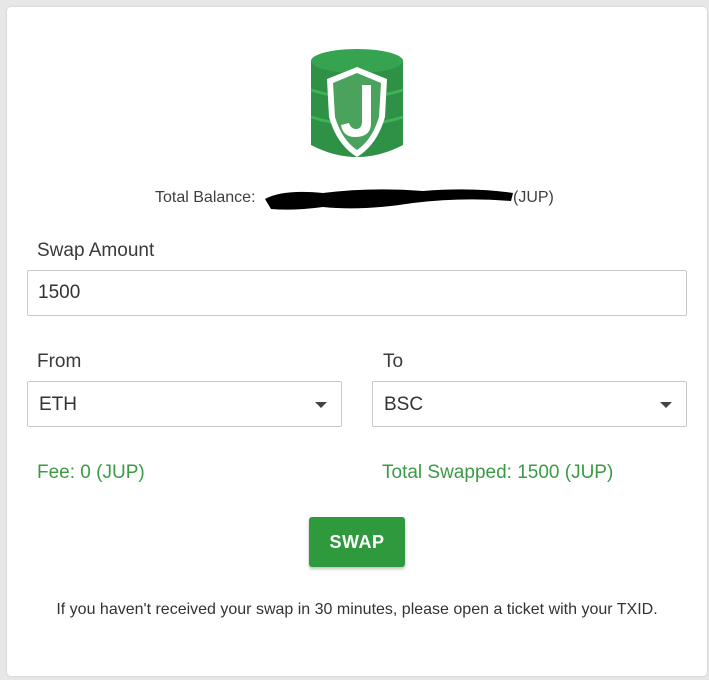 The width and height of the screenshot is (709, 680). I want to click on total-swapped-text: Total Swapped: 1500 (JUP), so click(498, 472).